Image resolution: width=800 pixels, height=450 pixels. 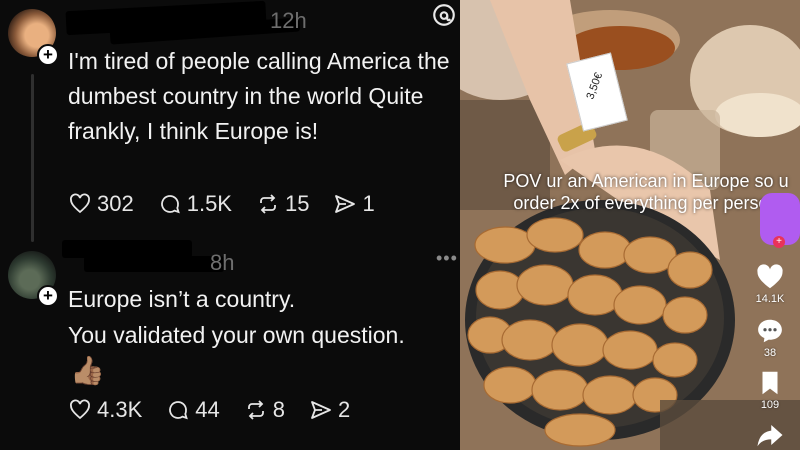 I want to click on post-text: You validated your own question., so click(x=236, y=335).